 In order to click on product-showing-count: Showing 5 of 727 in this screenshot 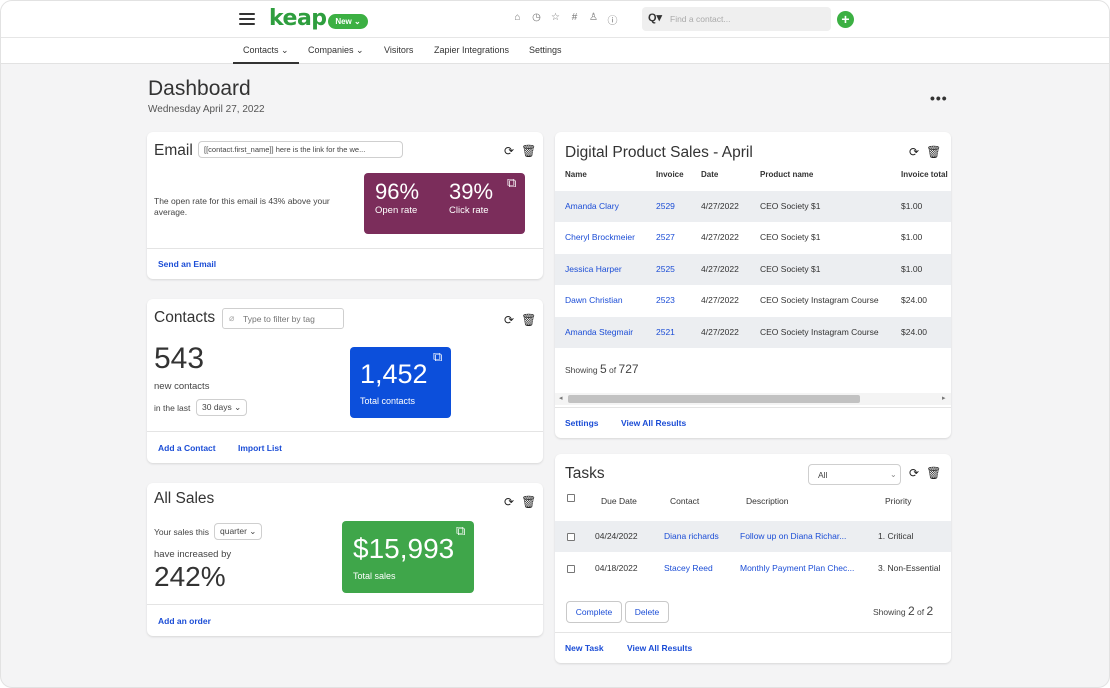, I will do `click(602, 369)`.